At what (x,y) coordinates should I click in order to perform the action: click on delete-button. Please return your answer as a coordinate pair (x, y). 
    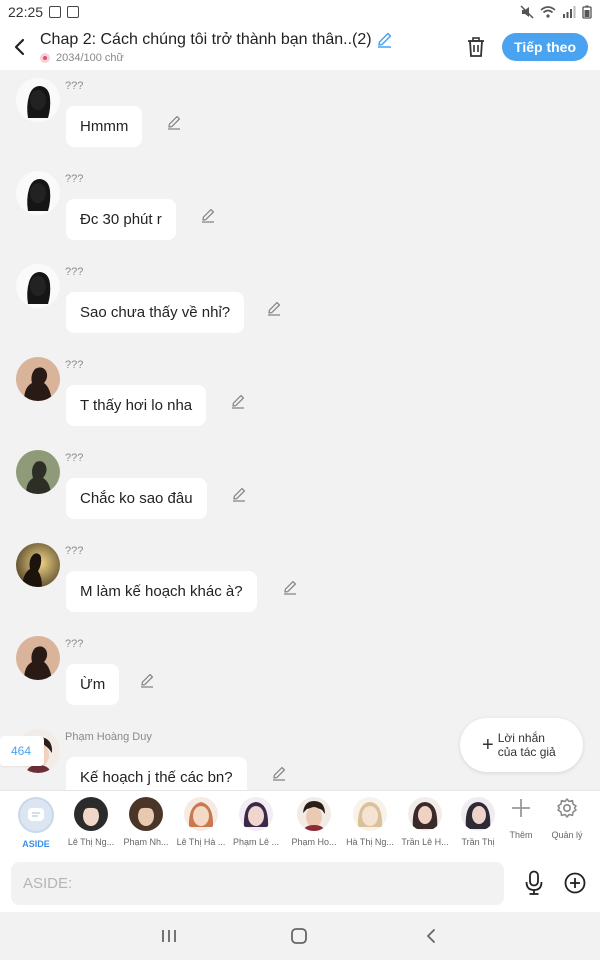
    Looking at the image, I should click on (476, 47).